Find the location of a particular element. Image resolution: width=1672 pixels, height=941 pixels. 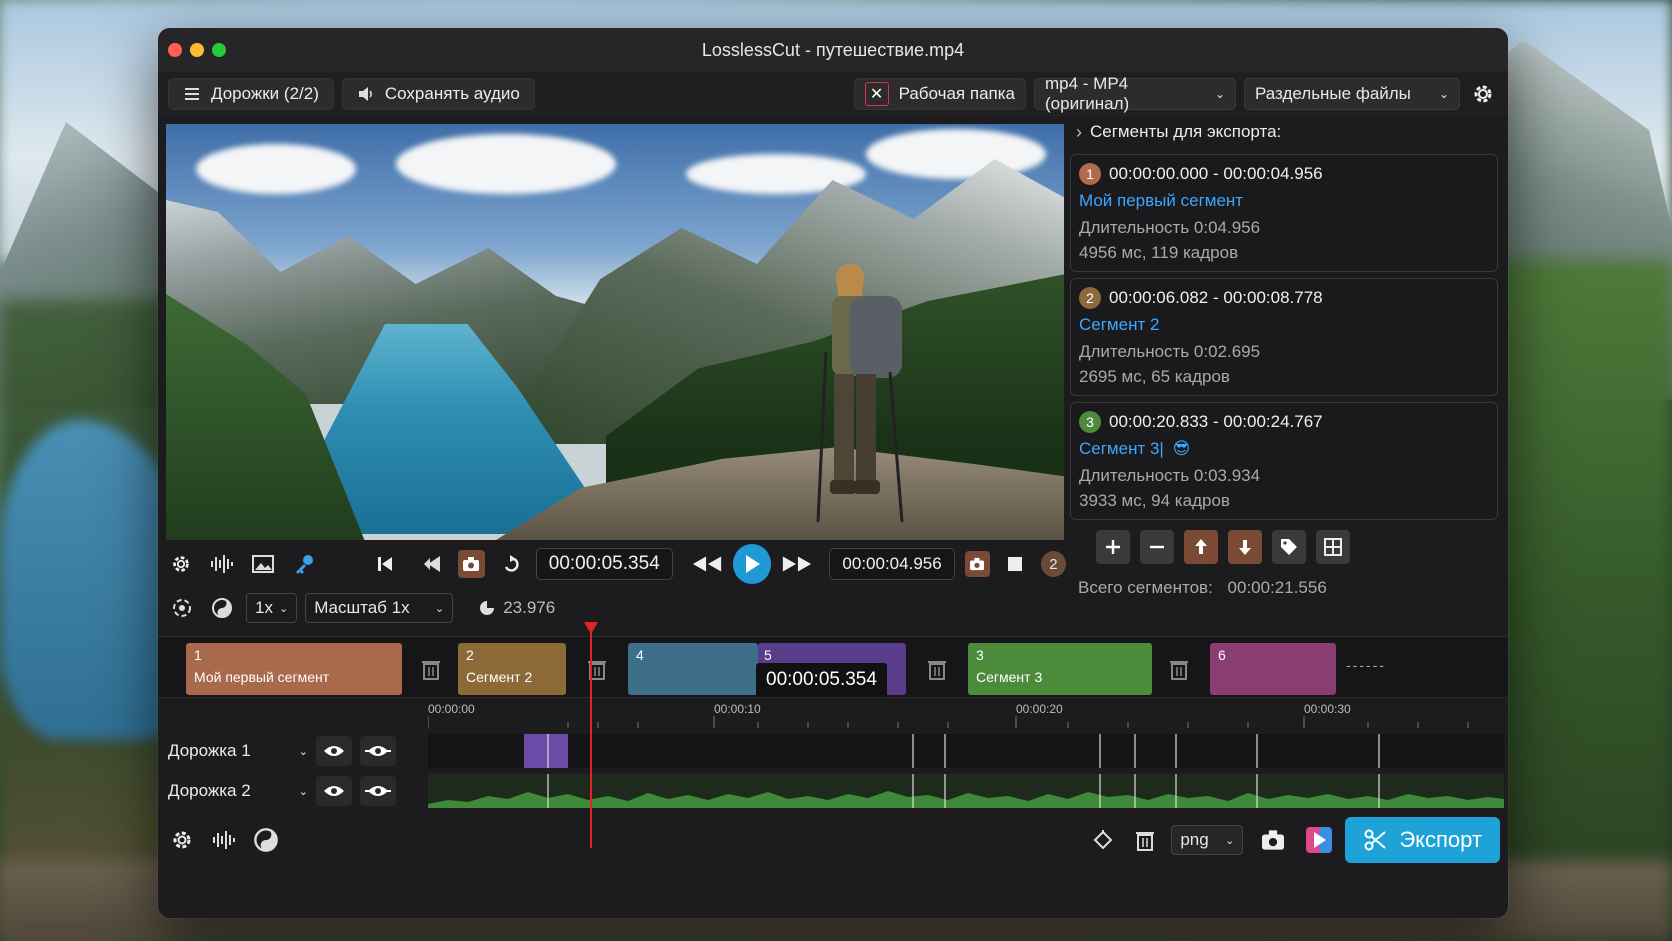

segment-name: Мой первый сегмент is located at coordinates (1284, 203).